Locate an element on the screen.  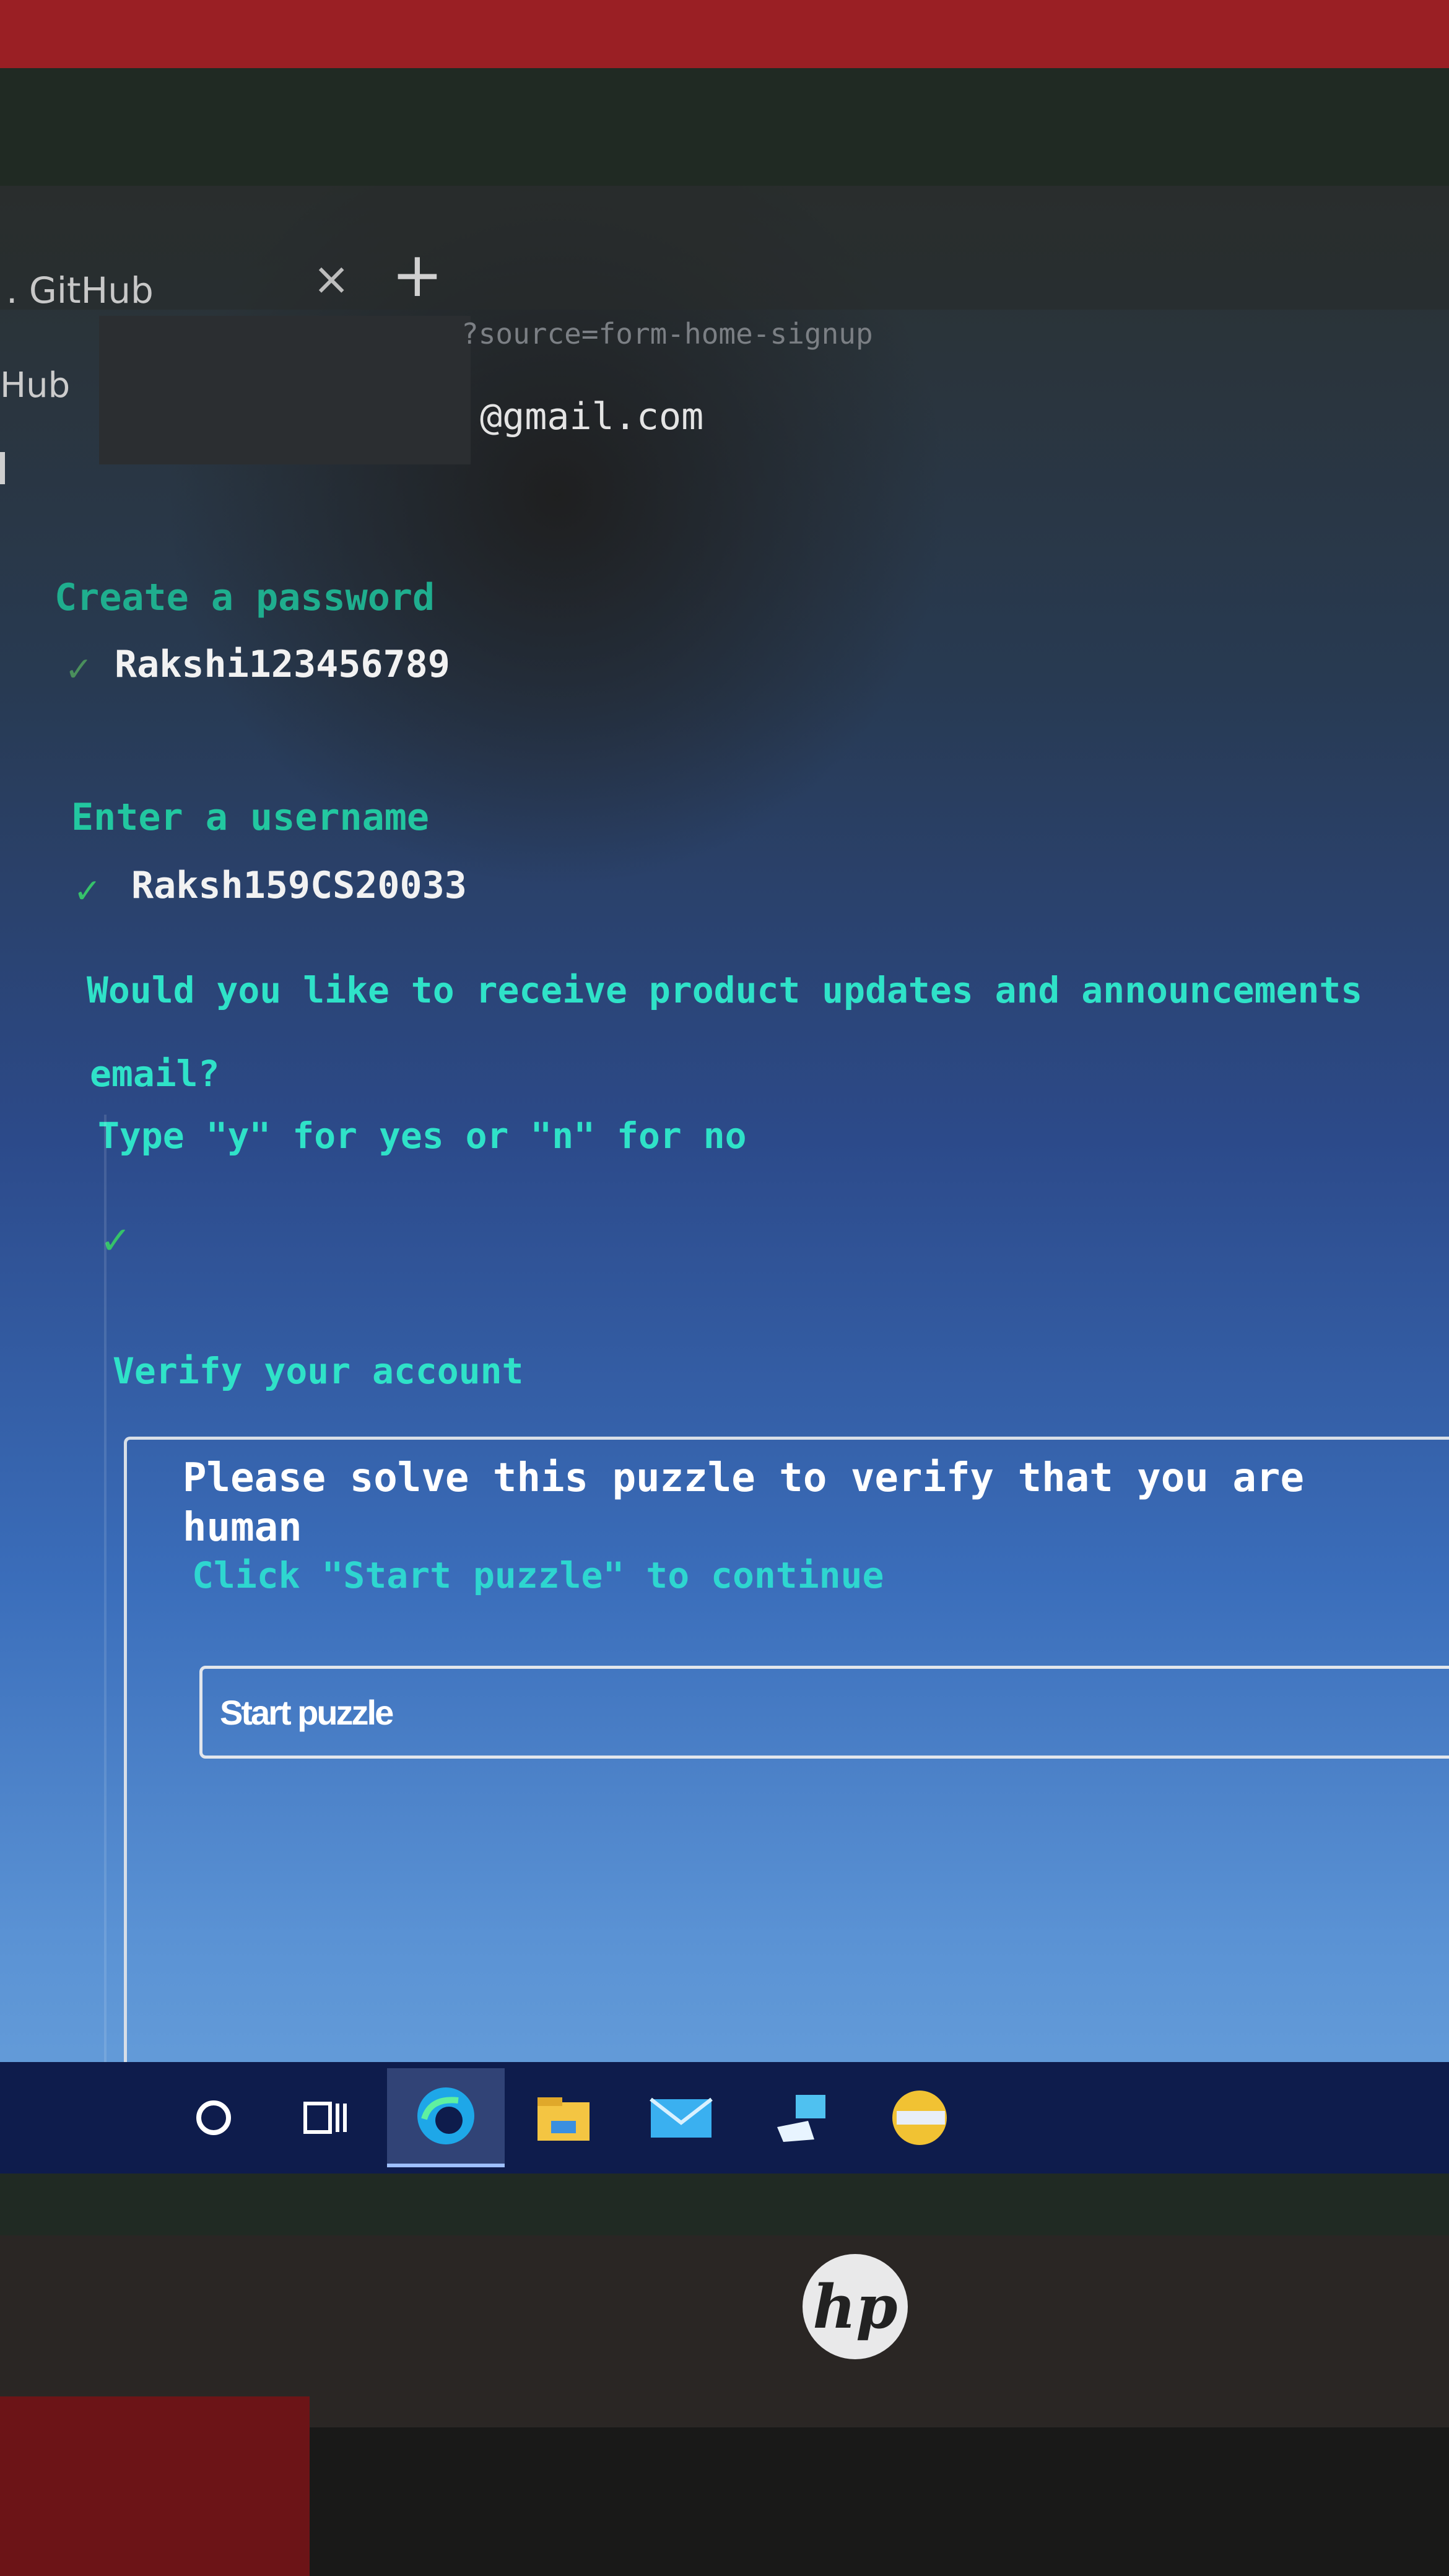
tab-close-icon: × is located at coordinates (331, 279).